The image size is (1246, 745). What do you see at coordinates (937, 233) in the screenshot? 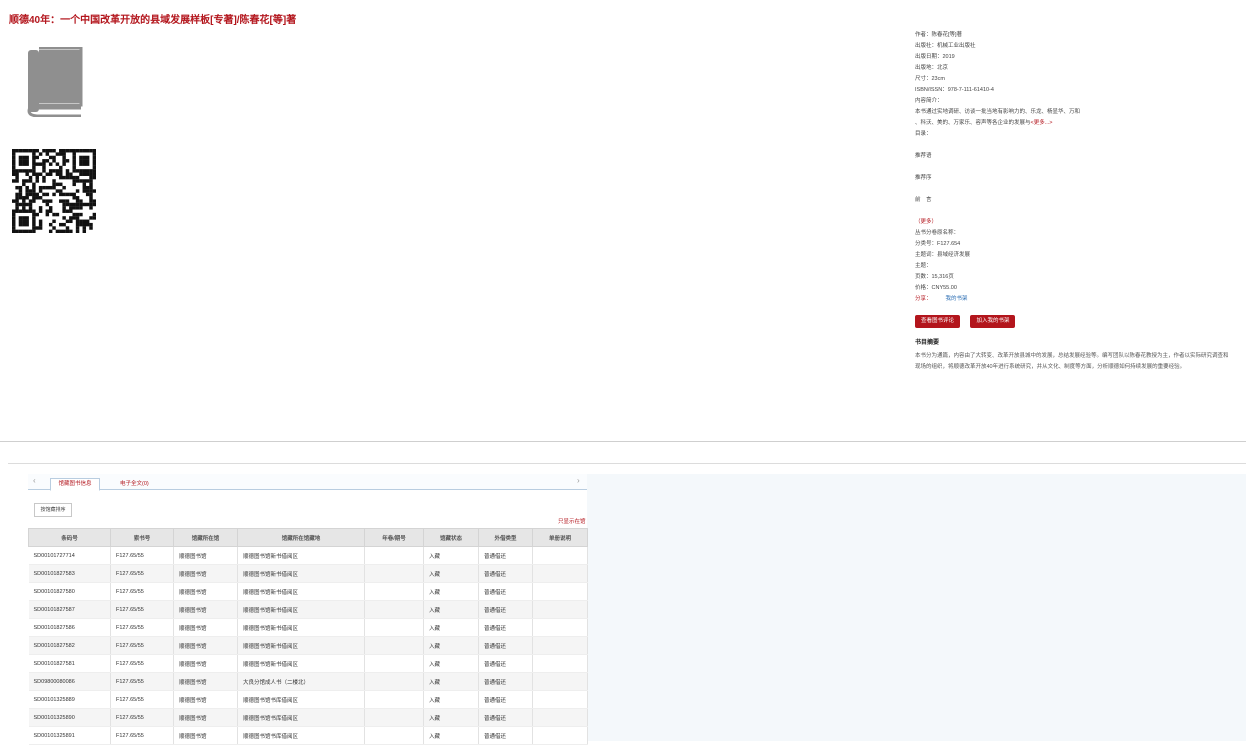
I see `series: 丛书分卷原名称：` at bounding box center [937, 233].